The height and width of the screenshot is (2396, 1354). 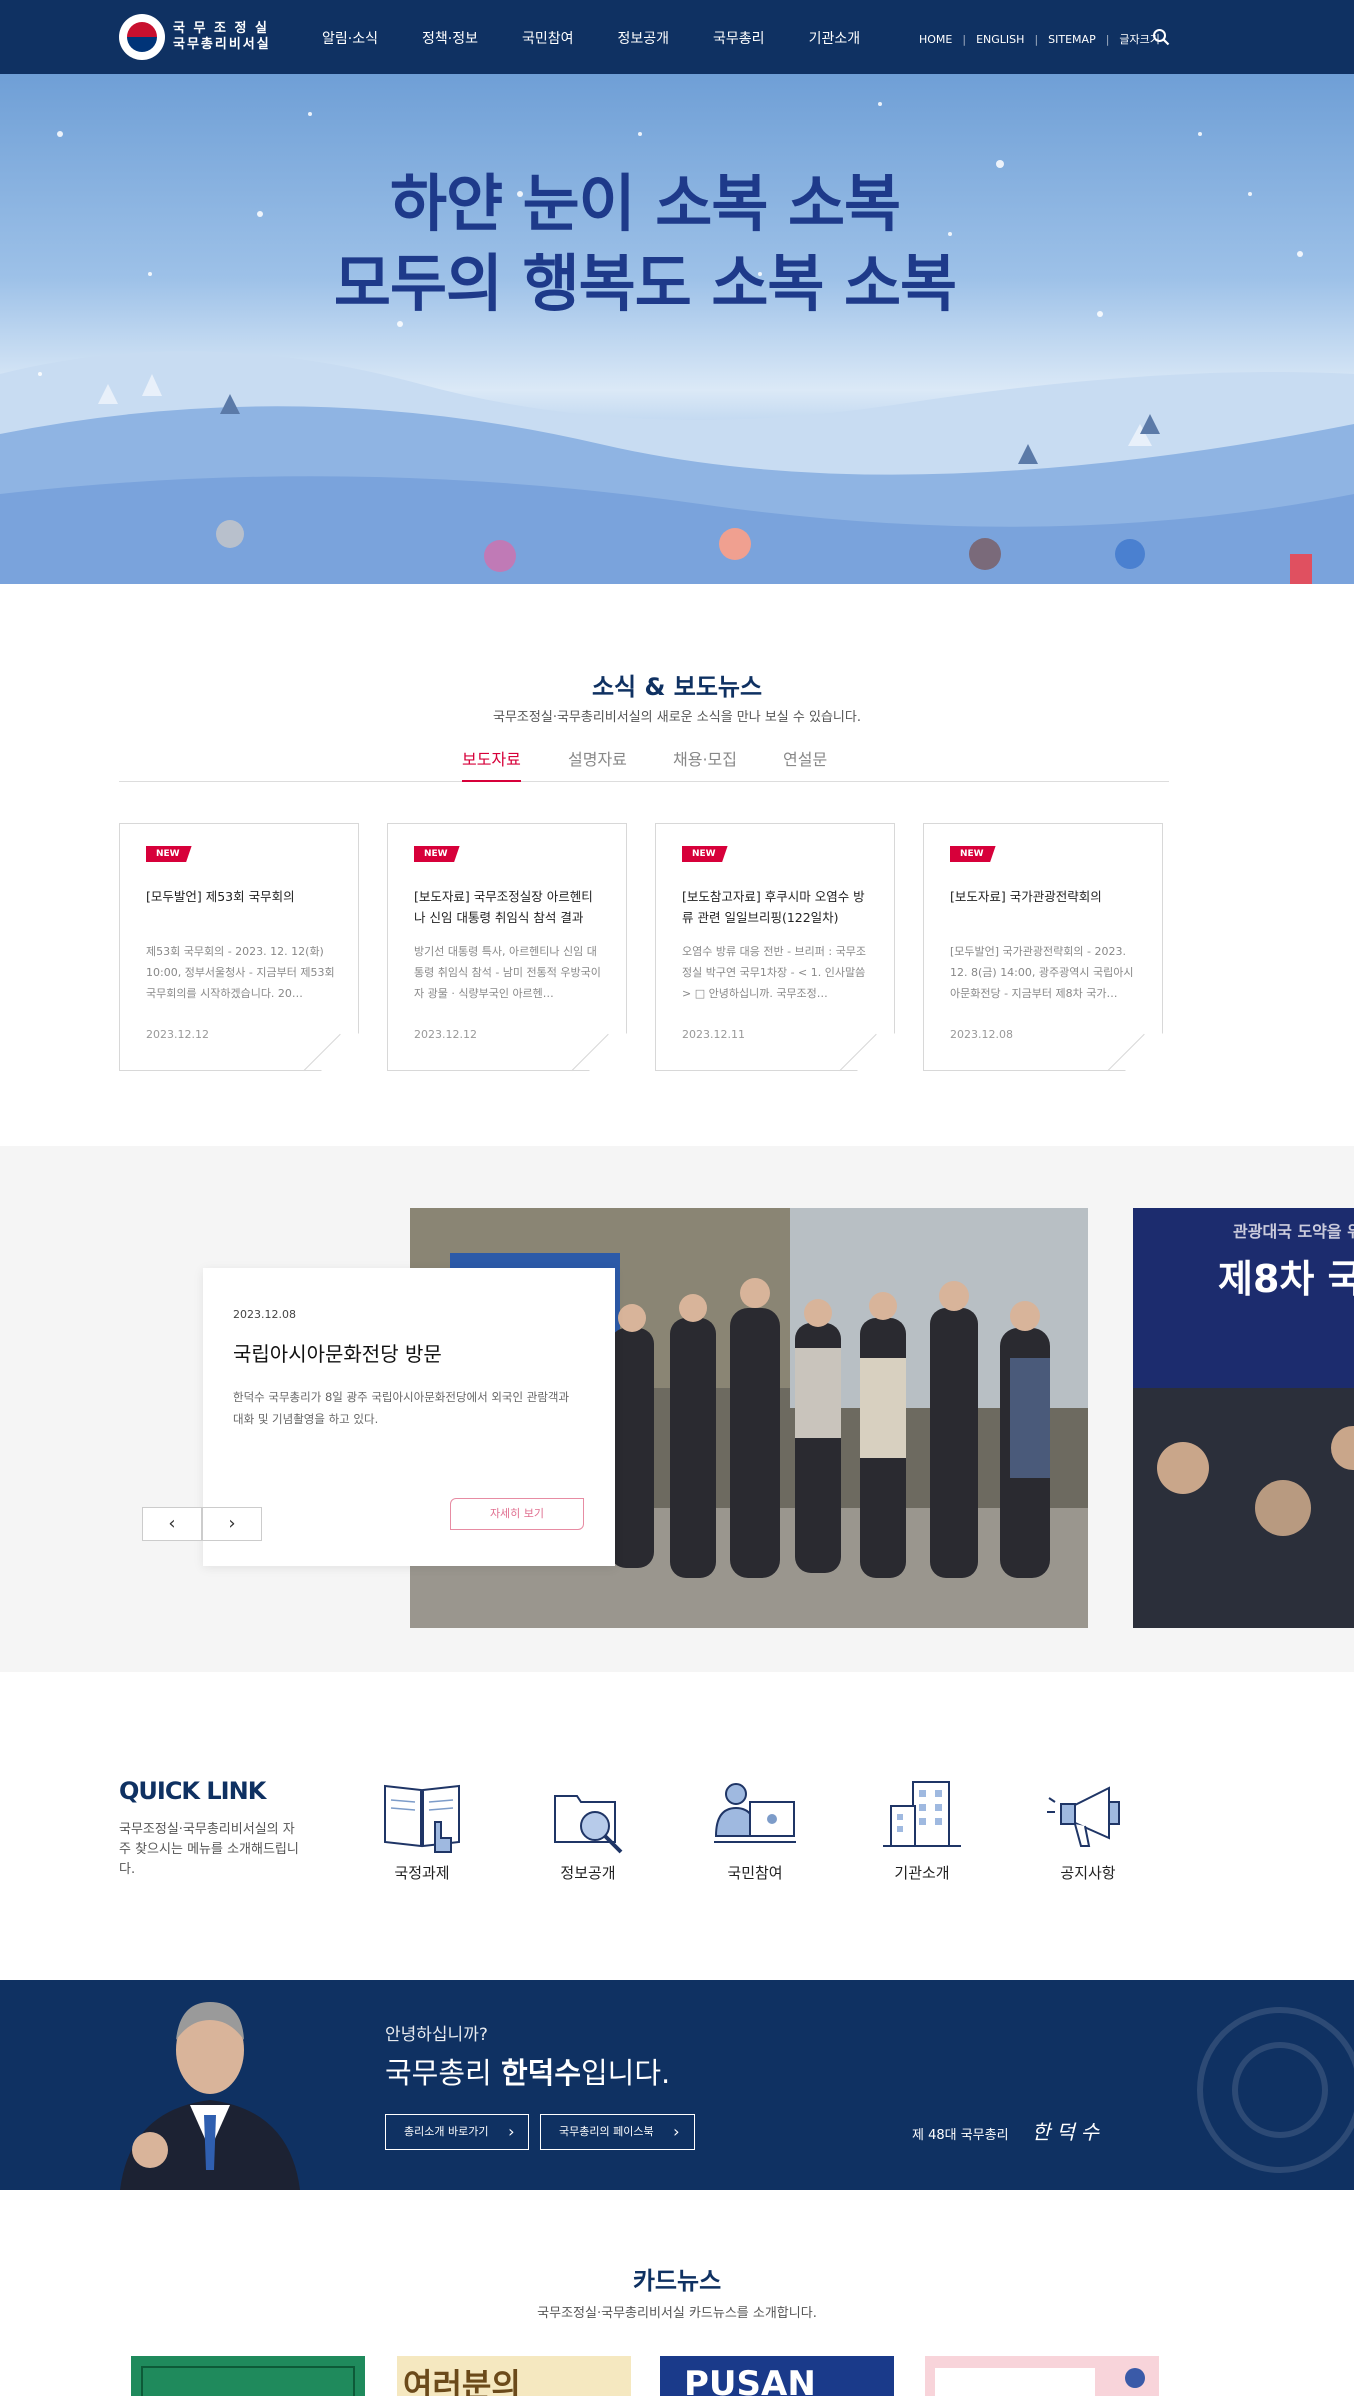 What do you see at coordinates (705, 758) in the screenshot?
I see `tab-recruitment: 채용·모집` at bounding box center [705, 758].